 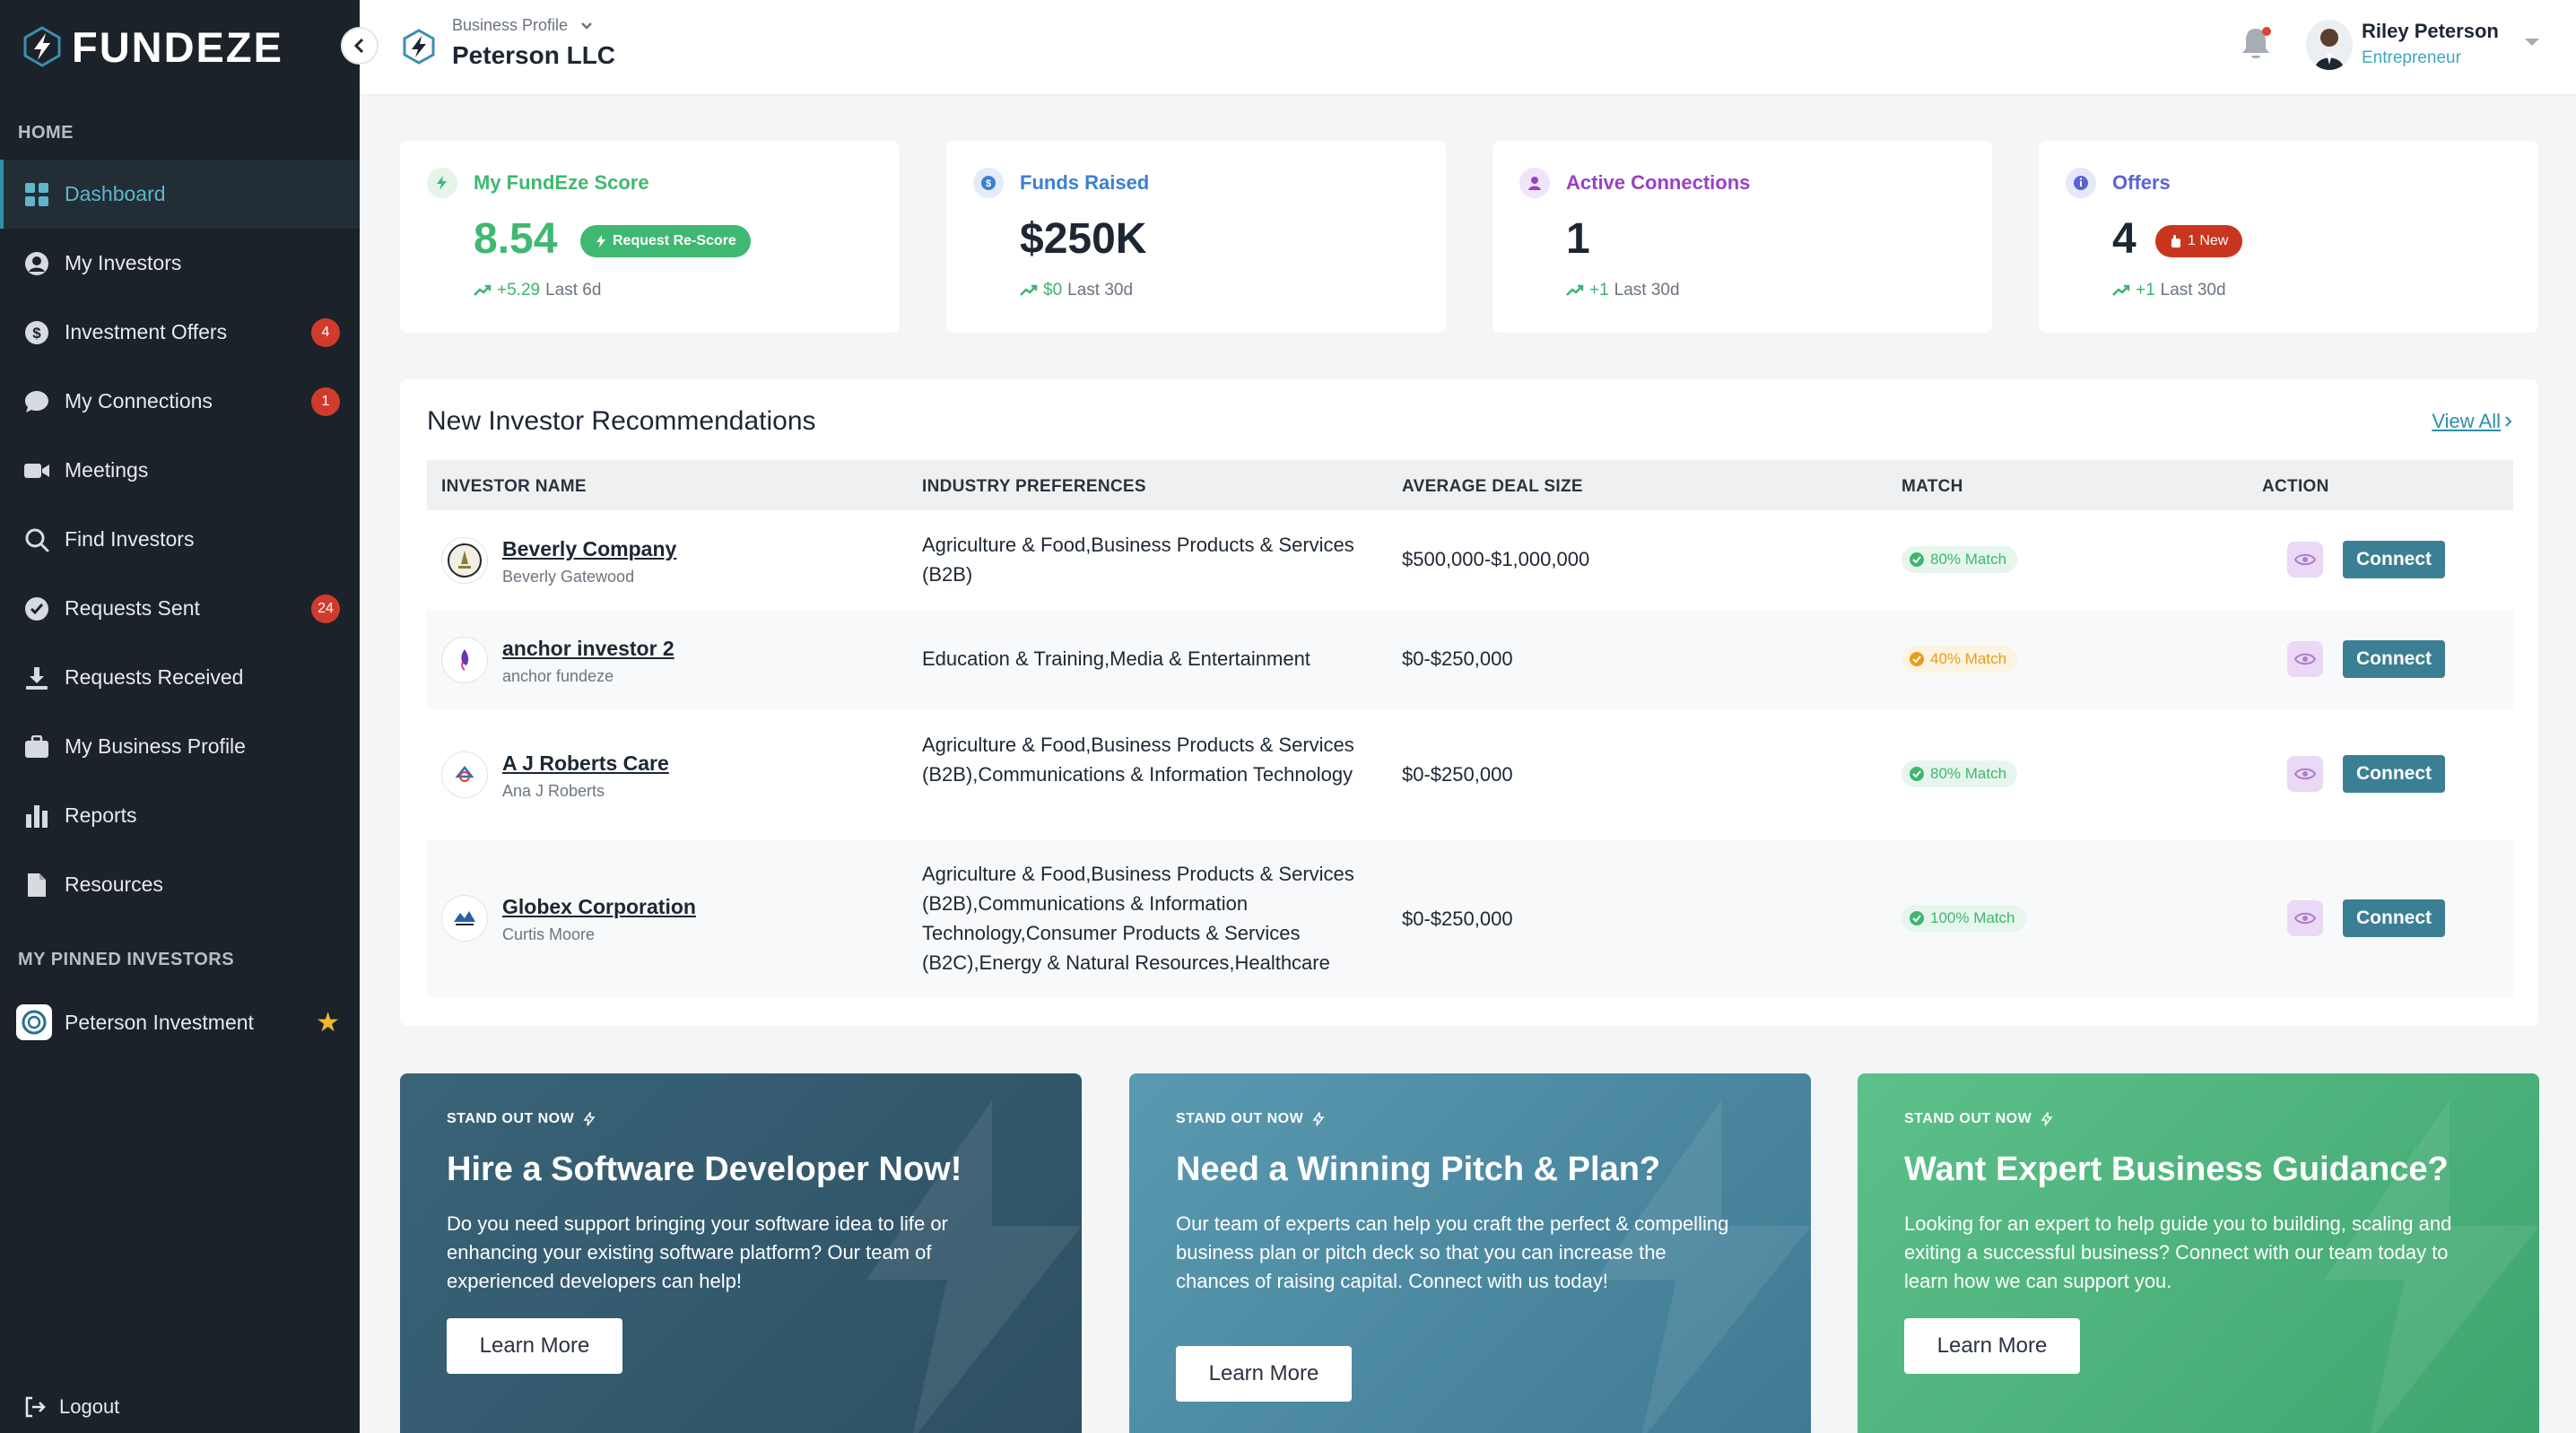 I want to click on logout-button: Logout, so click(x=71, y=1407).